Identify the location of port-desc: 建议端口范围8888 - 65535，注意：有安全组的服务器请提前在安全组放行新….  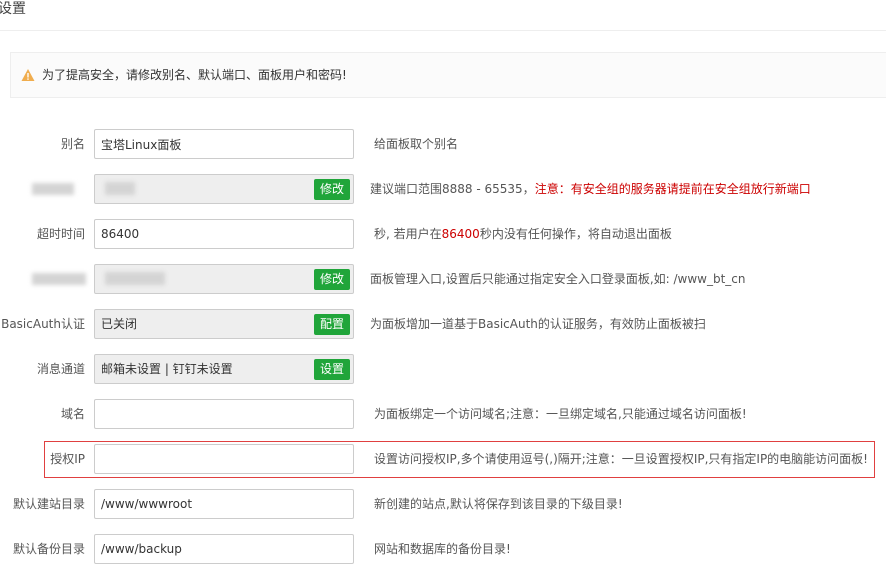
(590, 189).